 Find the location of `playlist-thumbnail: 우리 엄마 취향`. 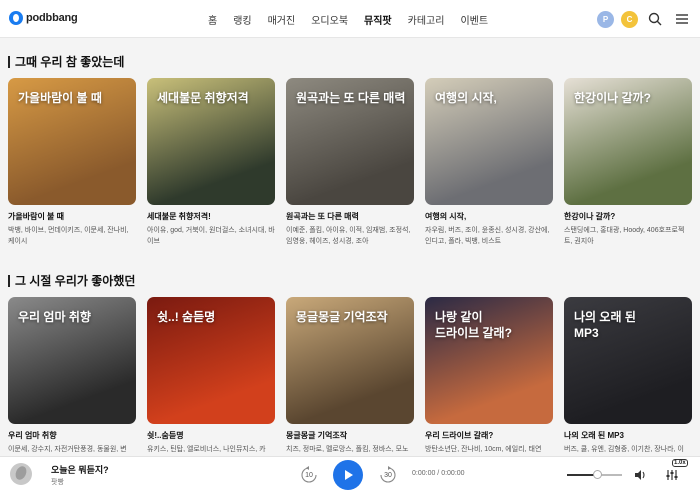

playlist-thumbnail: 우리 엄마 취향 is located at coordinates (72, 360).